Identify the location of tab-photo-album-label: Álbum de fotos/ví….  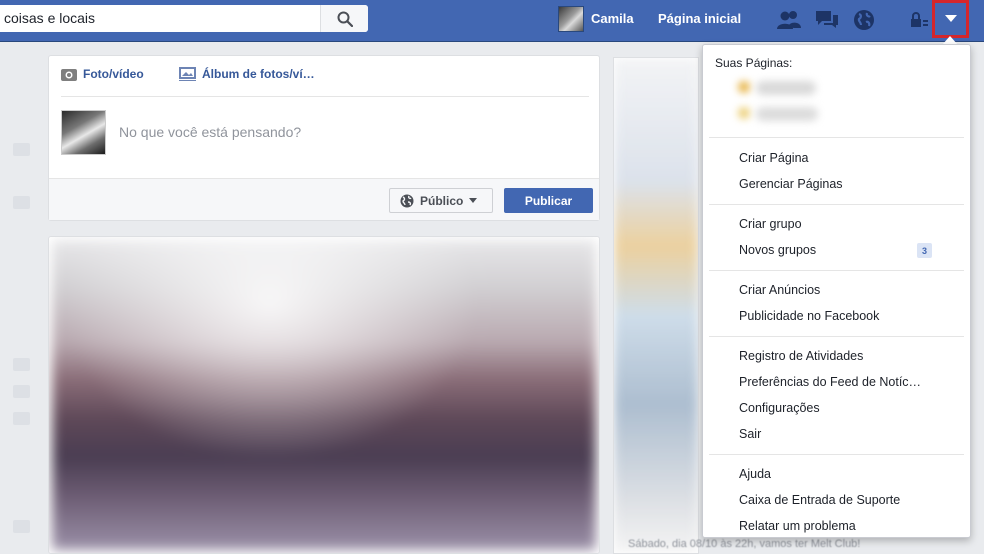
(258, 74).